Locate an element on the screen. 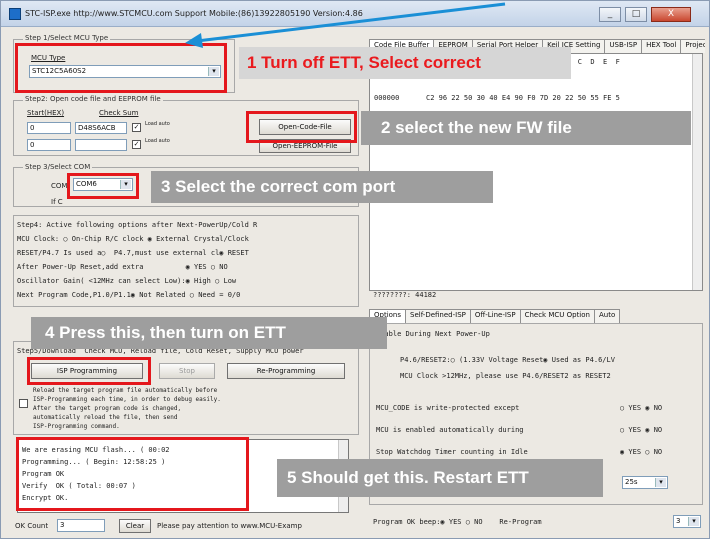 This screenshot has height=539, width=710. blue-arrow-icon is located at coordinates (345, 25).